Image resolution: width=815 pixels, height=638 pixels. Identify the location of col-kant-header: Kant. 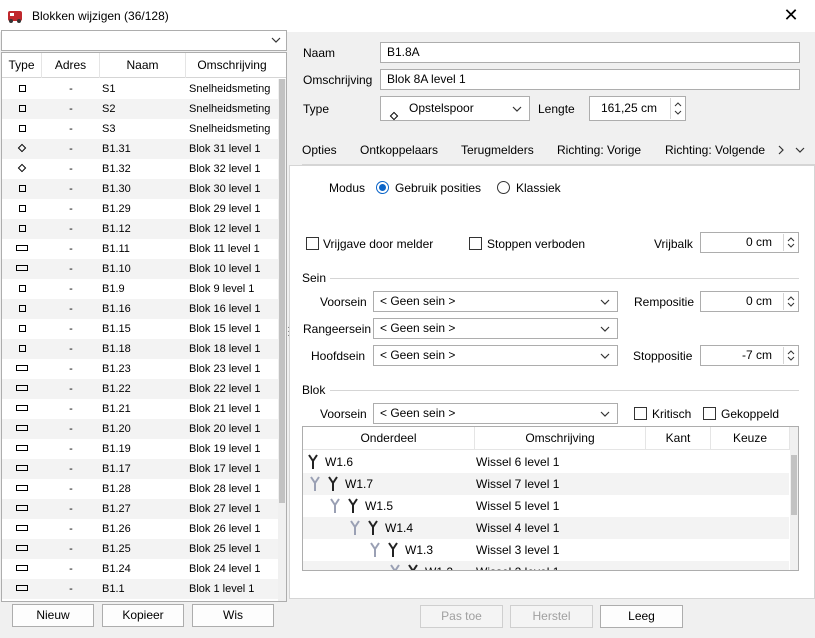
(678, 438).